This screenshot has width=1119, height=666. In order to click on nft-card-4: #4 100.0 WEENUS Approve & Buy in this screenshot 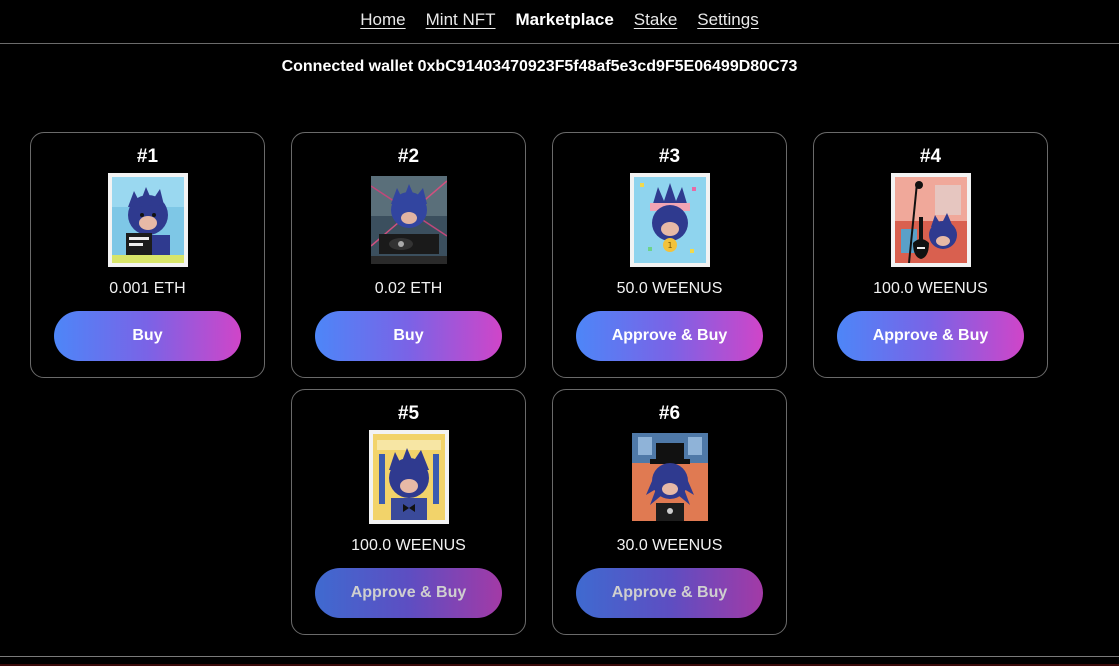, I will do `click(930, 255)`.